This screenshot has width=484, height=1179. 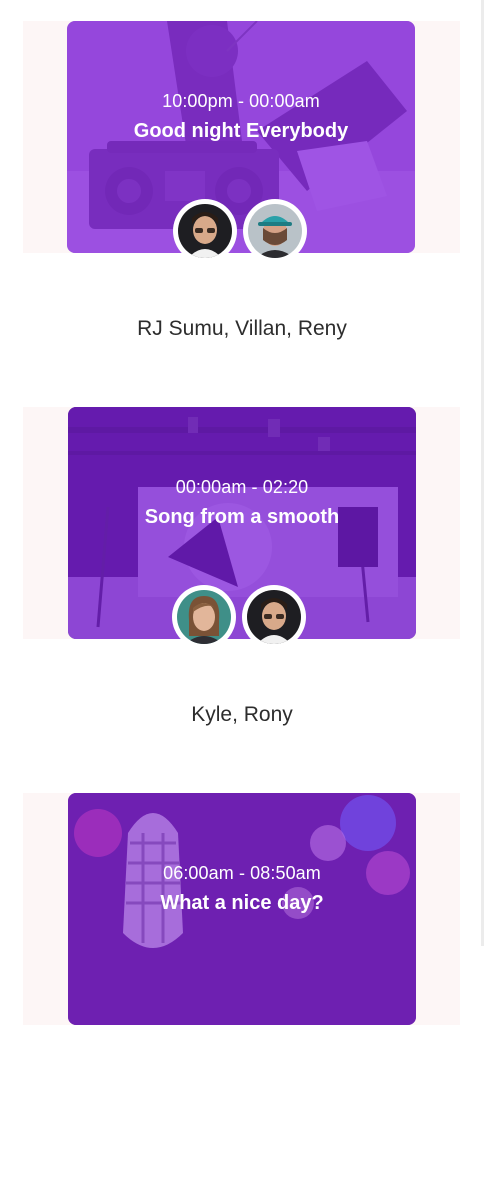 I want to click on show-title: Good night Everybody, so click(x=241, y=131).